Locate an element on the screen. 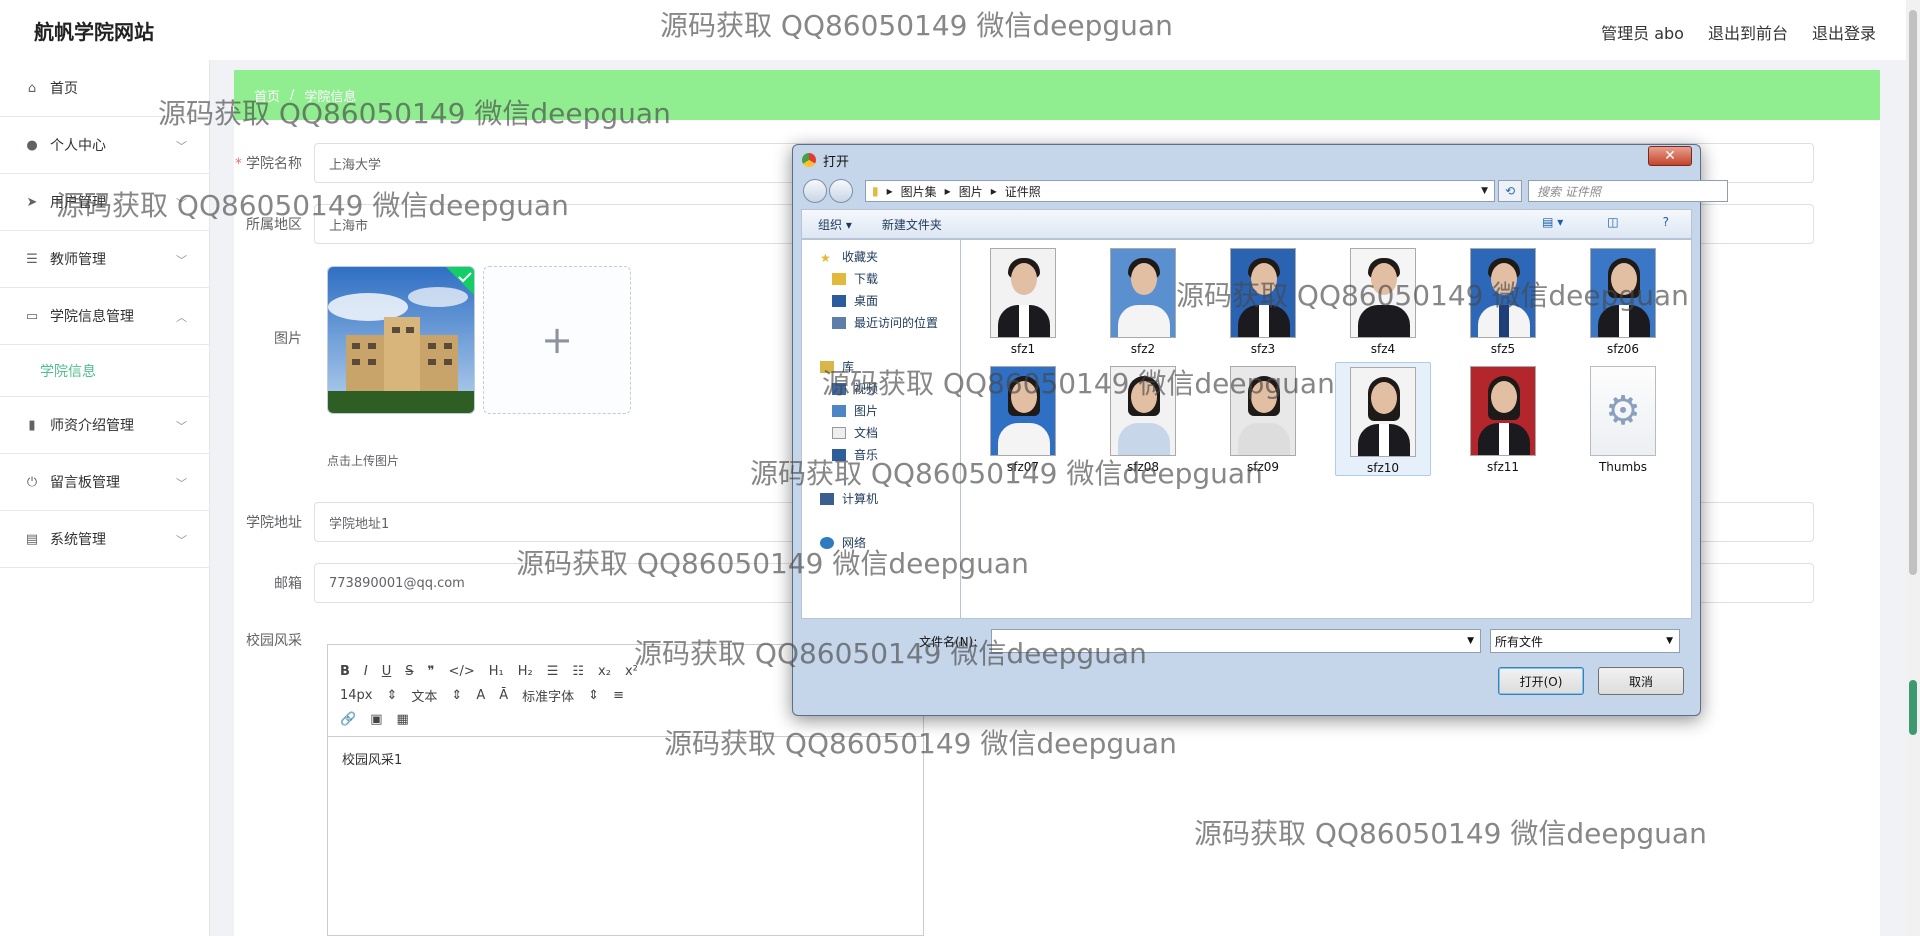 The width and height of the screenshot is (1920, 936). path-segment: 证件照 is located at coordinates (1023, 191).